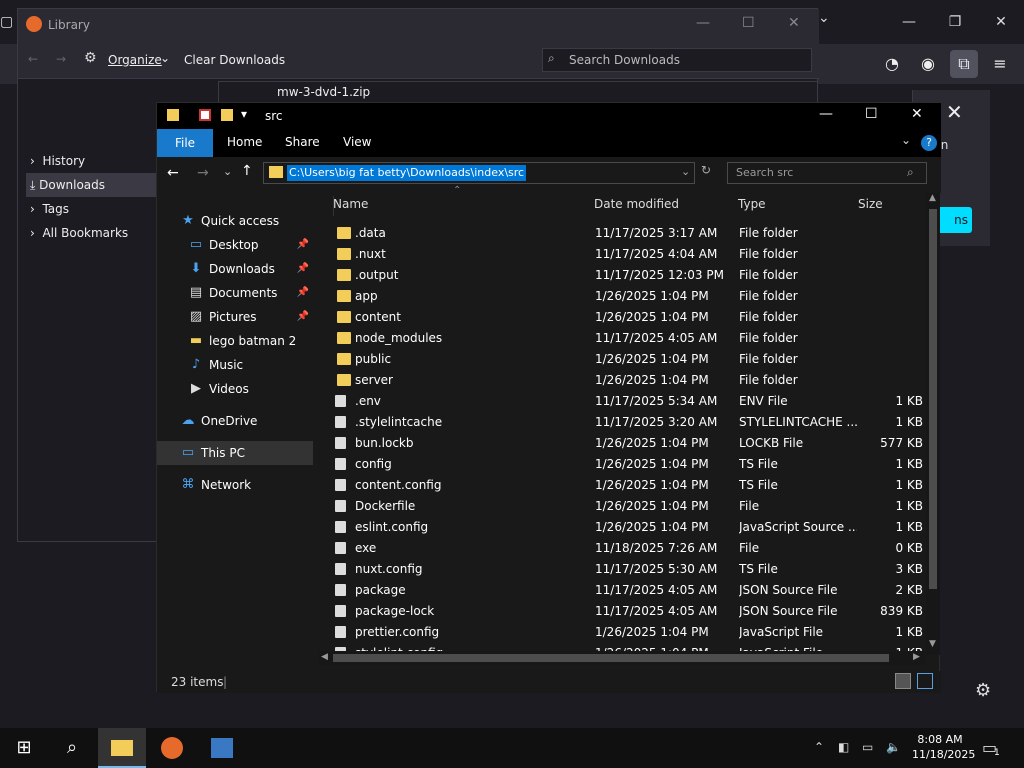  I want to click on cell-type: TS File, so click(758, 569).